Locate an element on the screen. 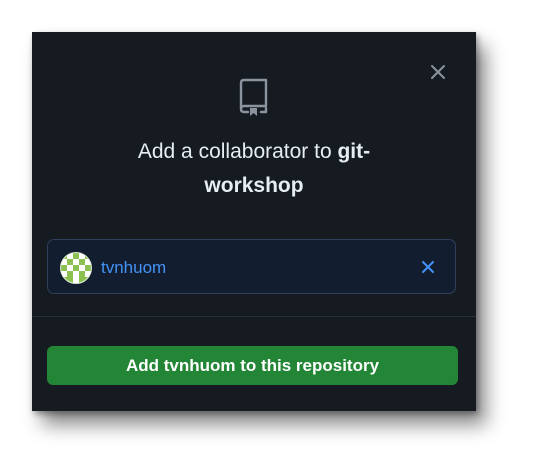 The image size is (541, 476). avatar is located at coordinates (76, 268).